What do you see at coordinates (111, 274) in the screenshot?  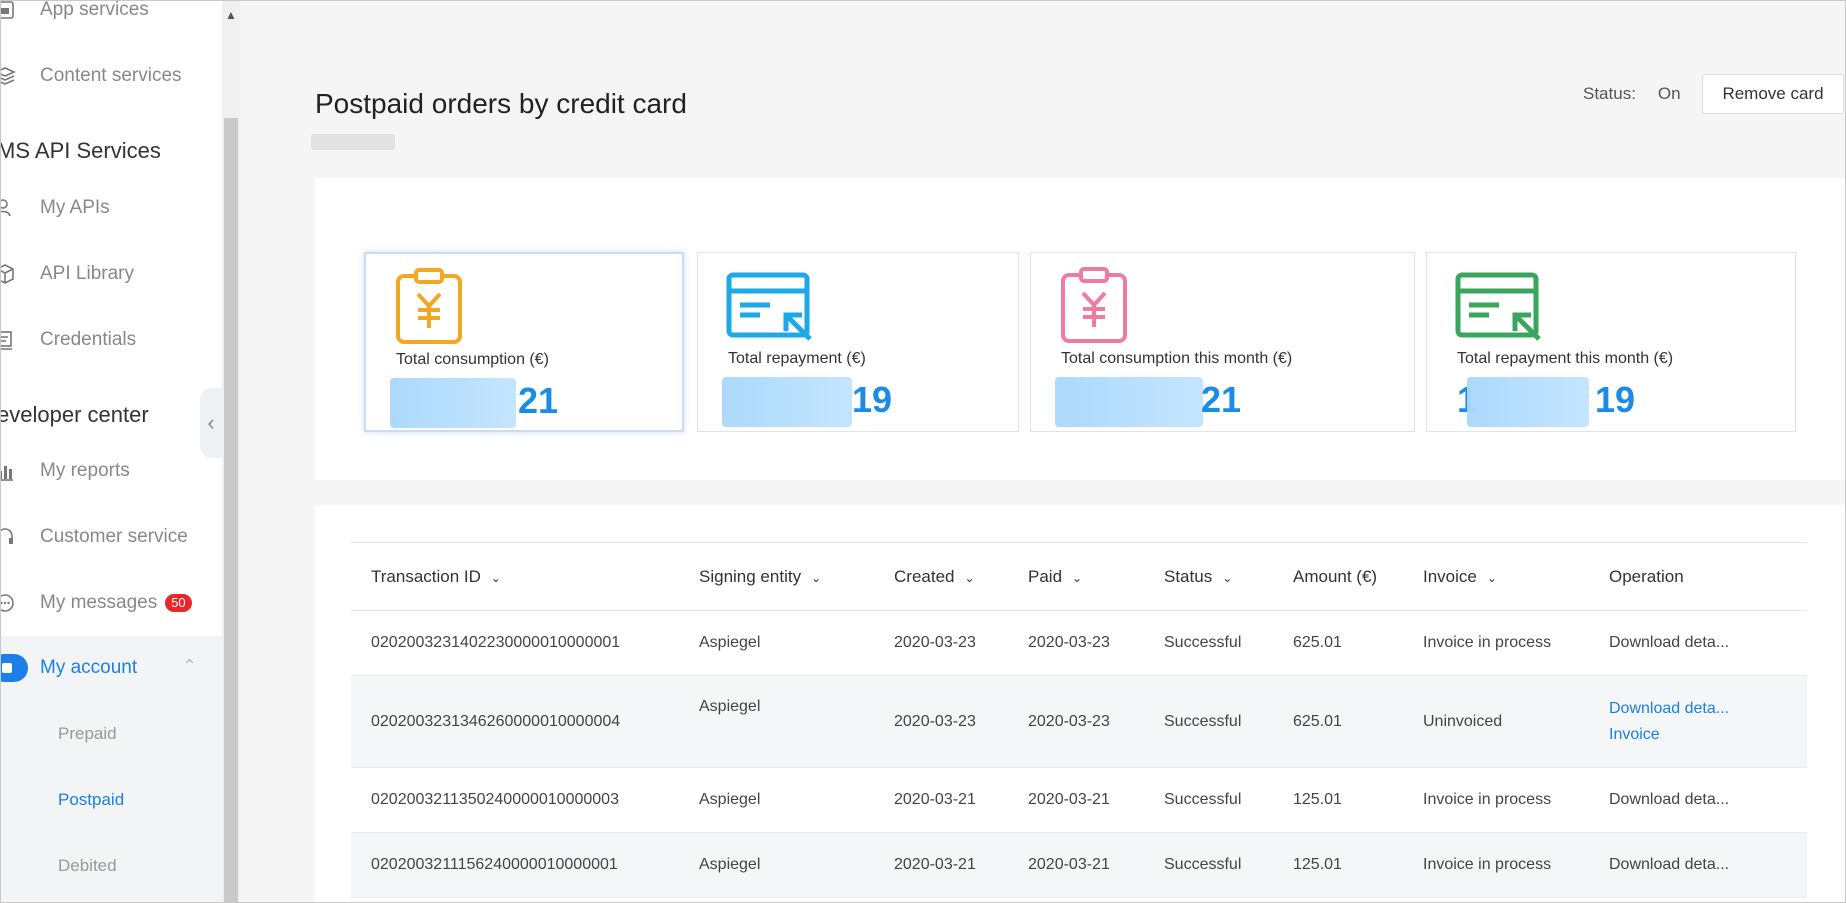 I see `sidebar-item-api-library: API Library` at bounding box center [111, 274].